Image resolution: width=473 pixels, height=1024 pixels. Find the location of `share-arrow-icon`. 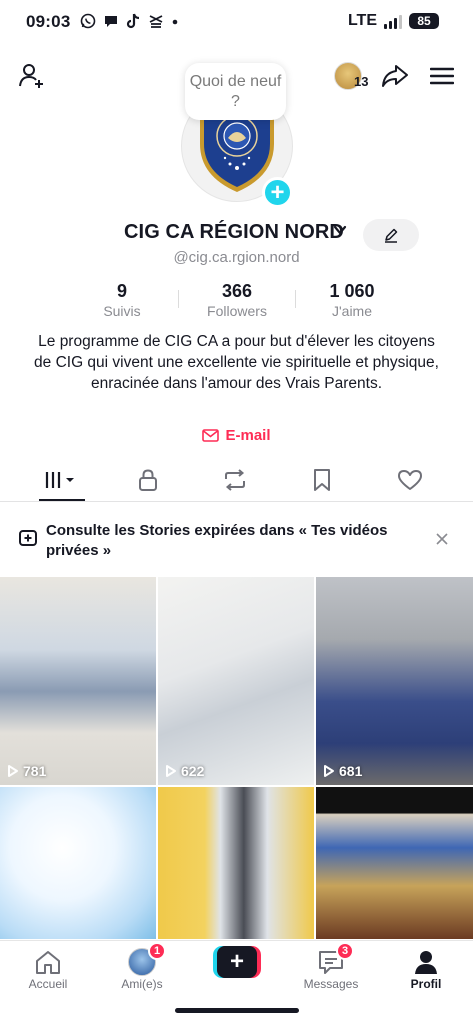

share-arrow-icon is located at coordinates (395, 76).